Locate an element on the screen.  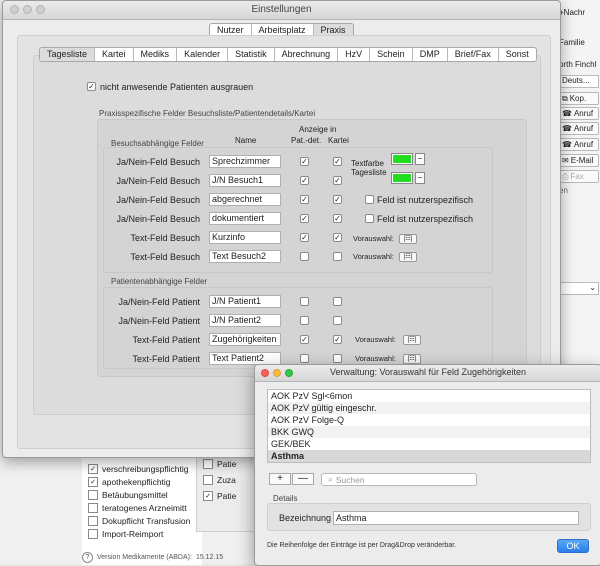
preselect-edit-button-4: [☷] is located at coordinates (412, 359).